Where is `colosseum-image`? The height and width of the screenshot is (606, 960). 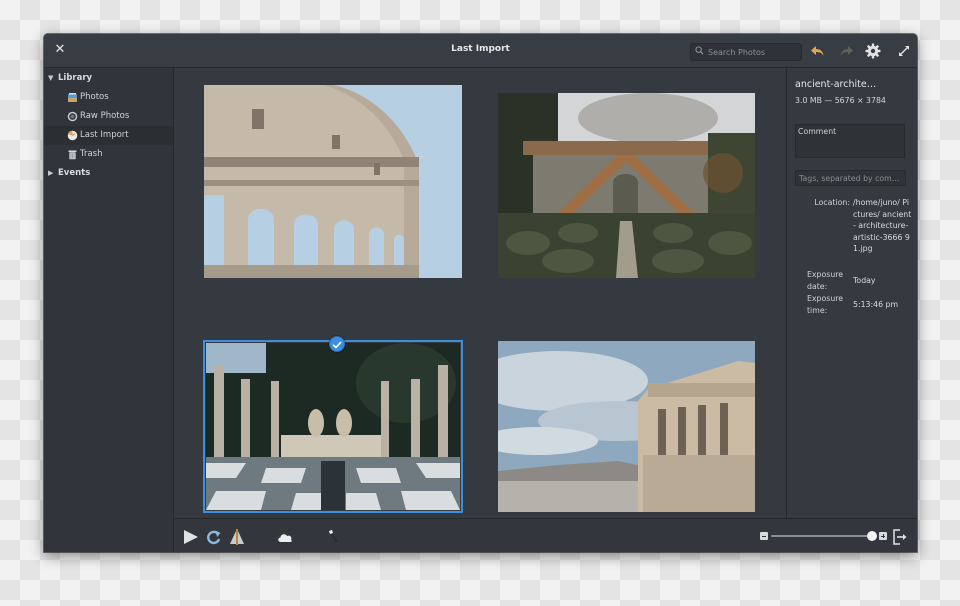 colosseum-image is located at coordinates (333, 181).